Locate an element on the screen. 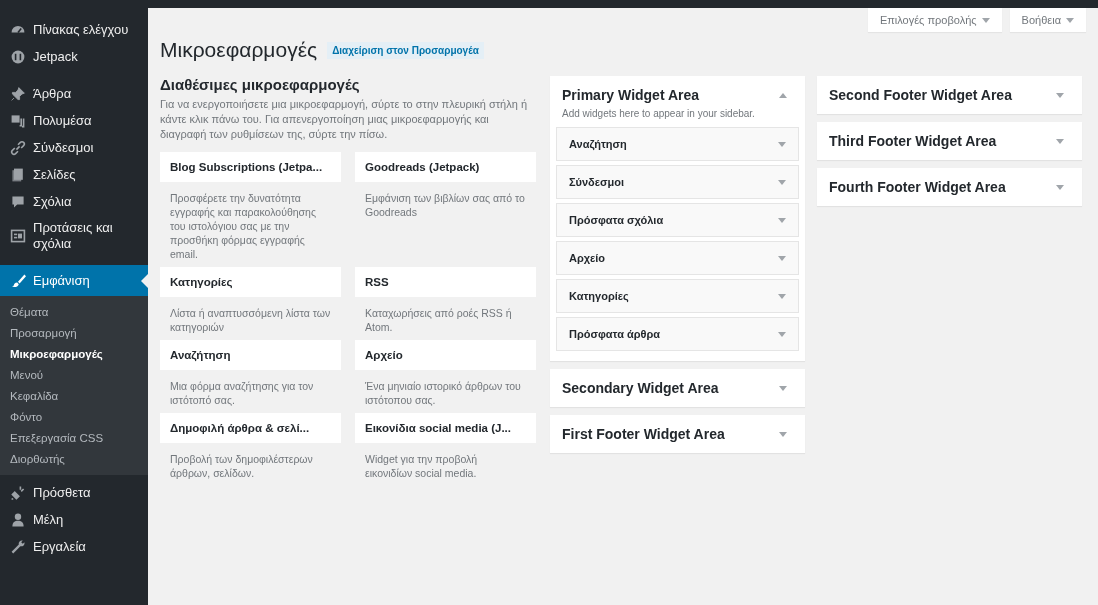 The height and width of the screenshot is (605, 1098). widget-description: Widget για την προβολή εικονιδίων social media. is located at coordinates (421, 466).